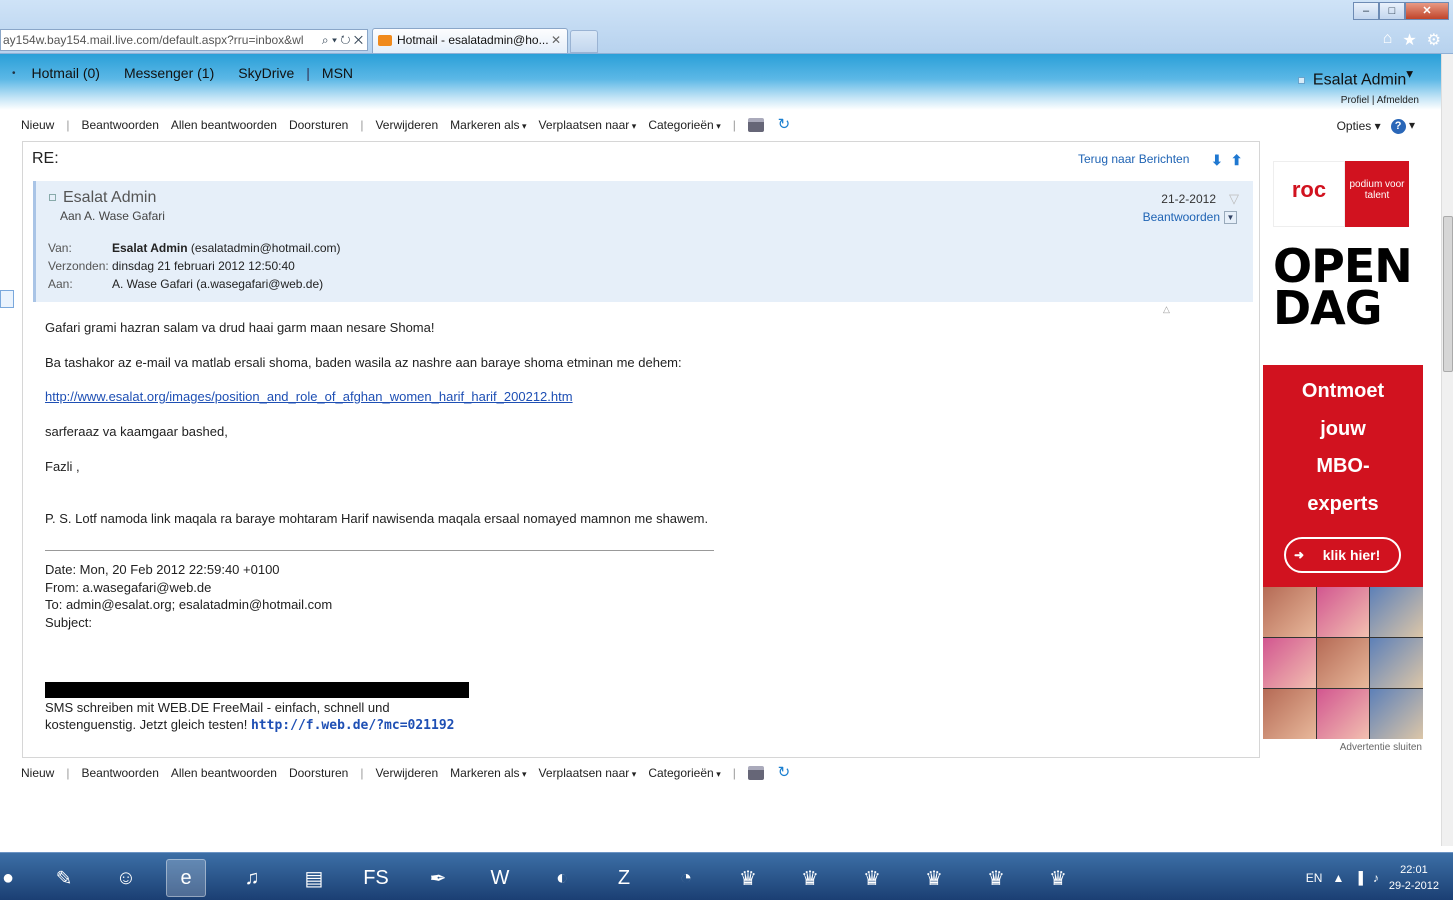 Image resolution: width=1453 pixels, height=900 pixels. Describe the element at coordinates (1414, 870) in the screenshot. I see `clock-time: 22:01` at that location.